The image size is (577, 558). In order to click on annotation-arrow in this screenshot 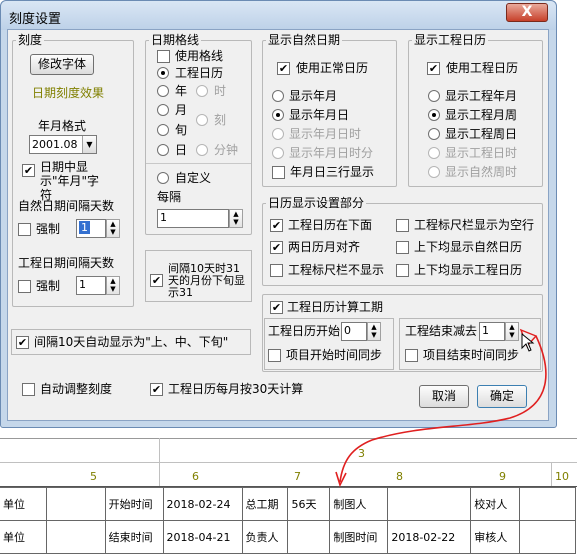, I will do `click(441, 408)`.